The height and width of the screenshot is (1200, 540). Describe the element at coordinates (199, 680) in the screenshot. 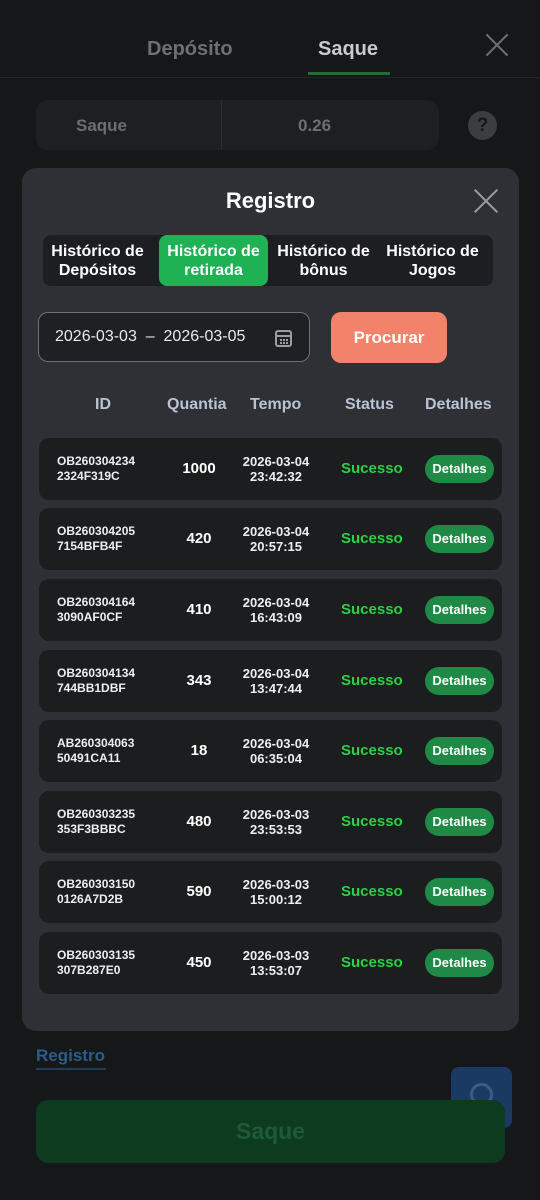

I see `amount: 343` at that location.